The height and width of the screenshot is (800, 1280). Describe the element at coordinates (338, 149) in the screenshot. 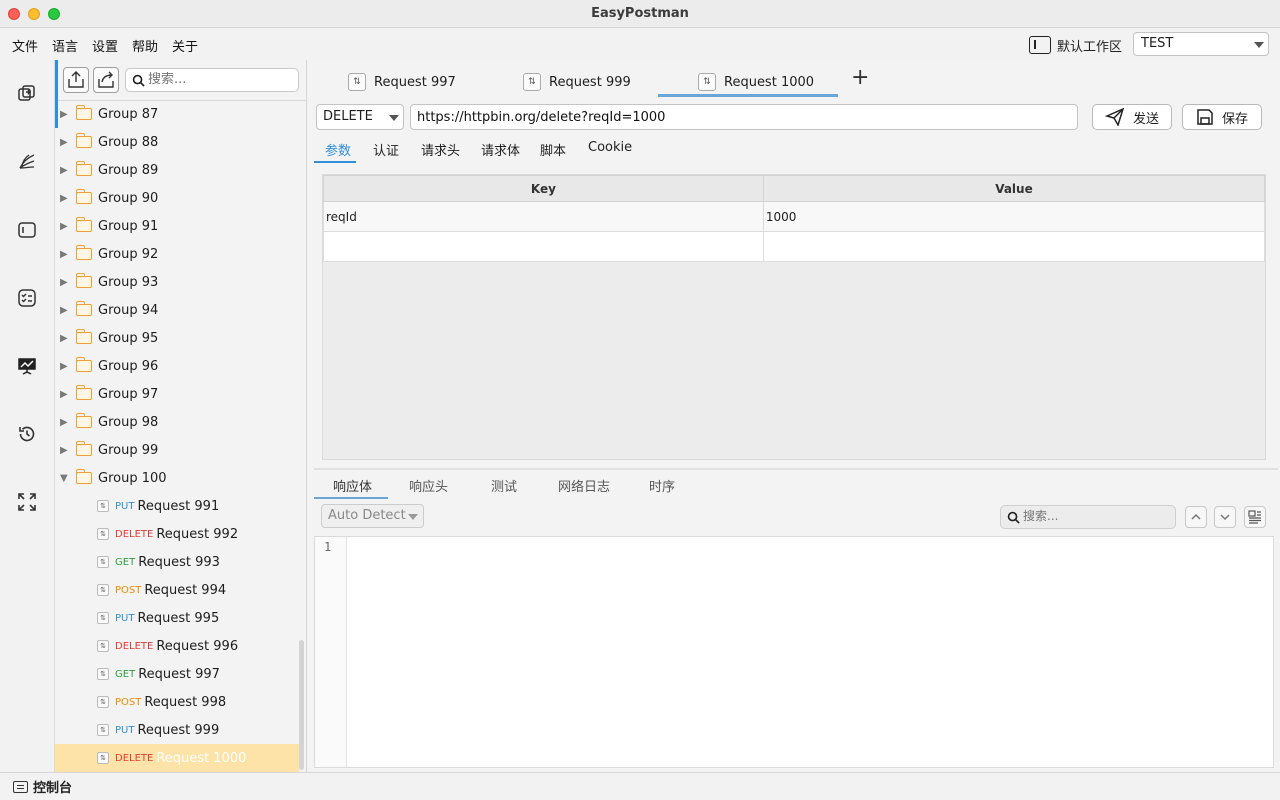

I see `tab-params: 参数` at that location.